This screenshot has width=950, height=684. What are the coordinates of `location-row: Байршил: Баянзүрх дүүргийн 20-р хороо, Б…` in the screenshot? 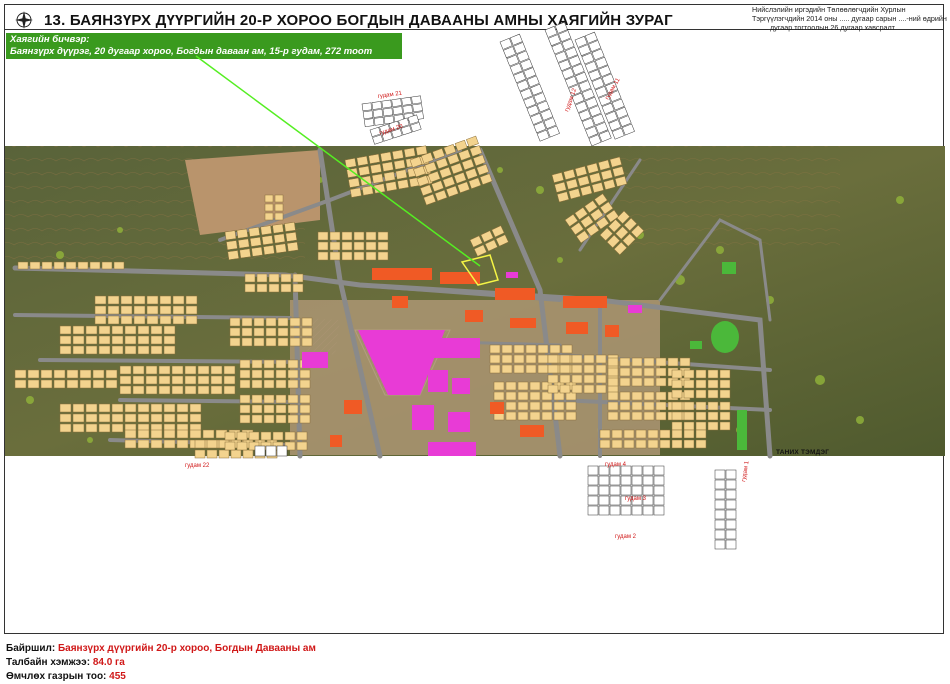 It's located at (161, 649).